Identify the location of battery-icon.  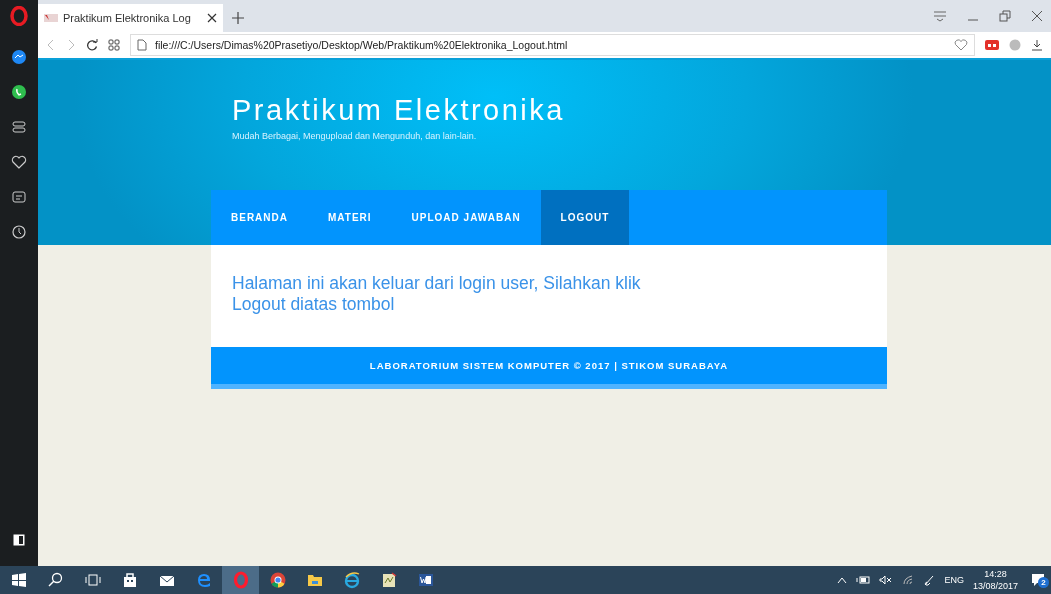
(863, 580).